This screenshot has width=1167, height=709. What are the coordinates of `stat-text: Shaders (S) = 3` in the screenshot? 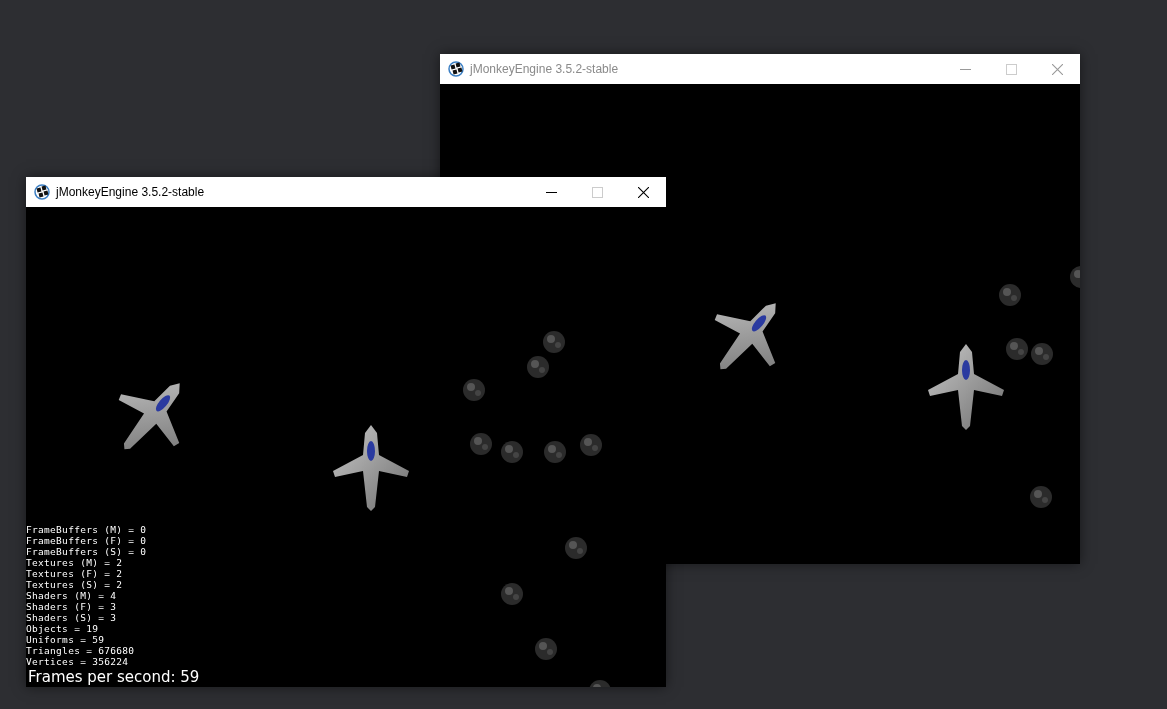 It's located at (72, 617).